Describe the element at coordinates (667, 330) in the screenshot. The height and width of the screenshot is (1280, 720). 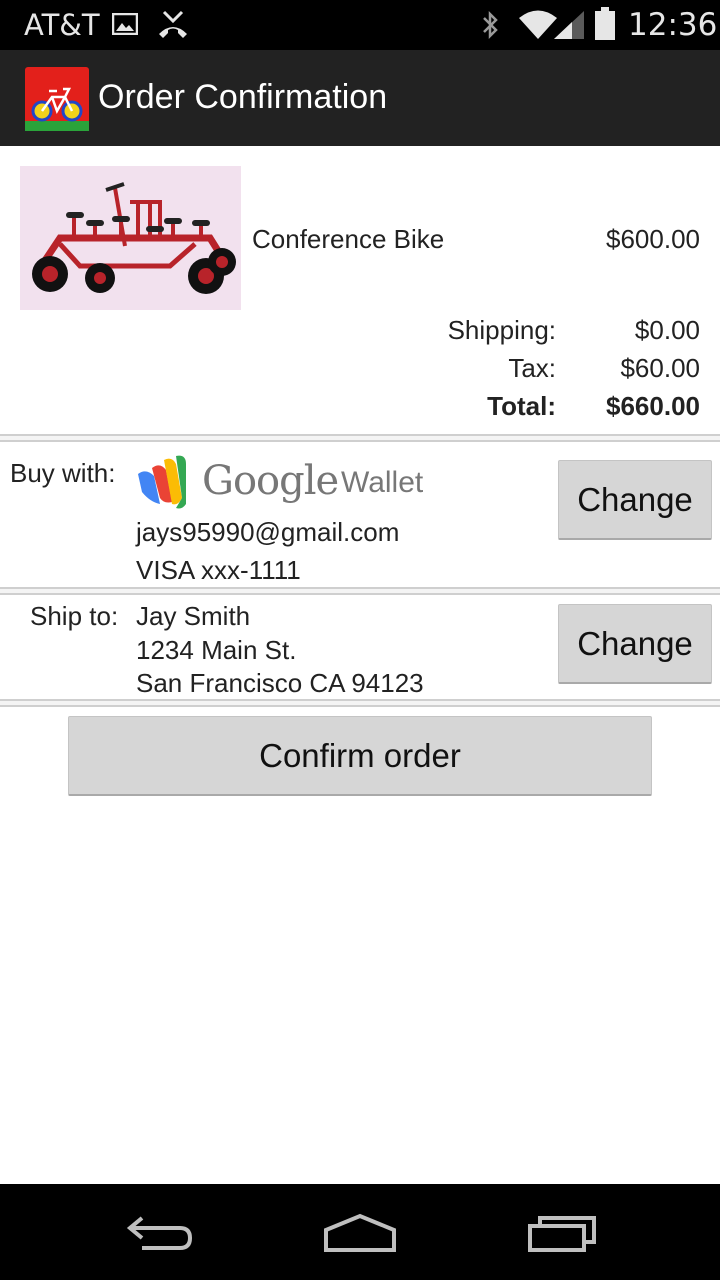
I see `shipping-cost-value: $0.00` at that location.